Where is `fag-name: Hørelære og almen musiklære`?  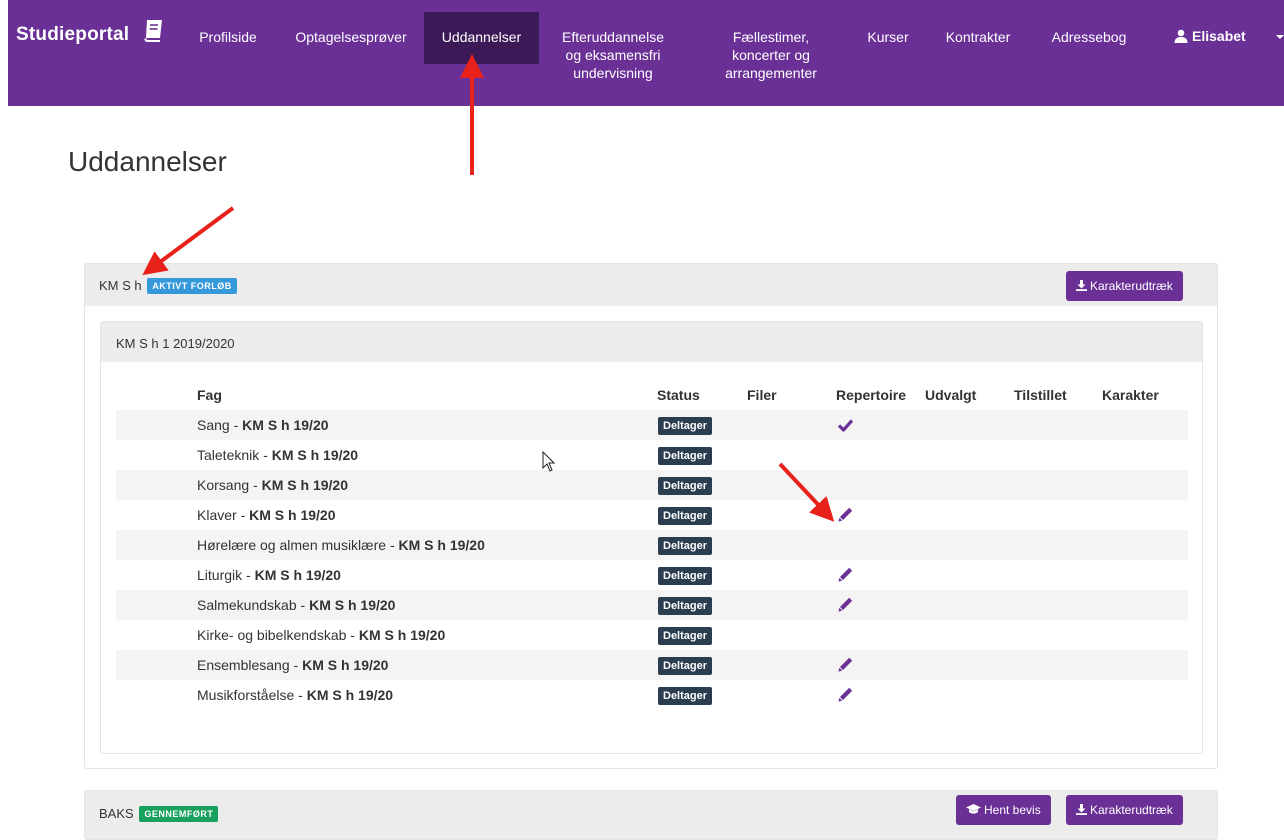
fag-name: Hørelære og almen musiklære is located at coordinates (292, 545).